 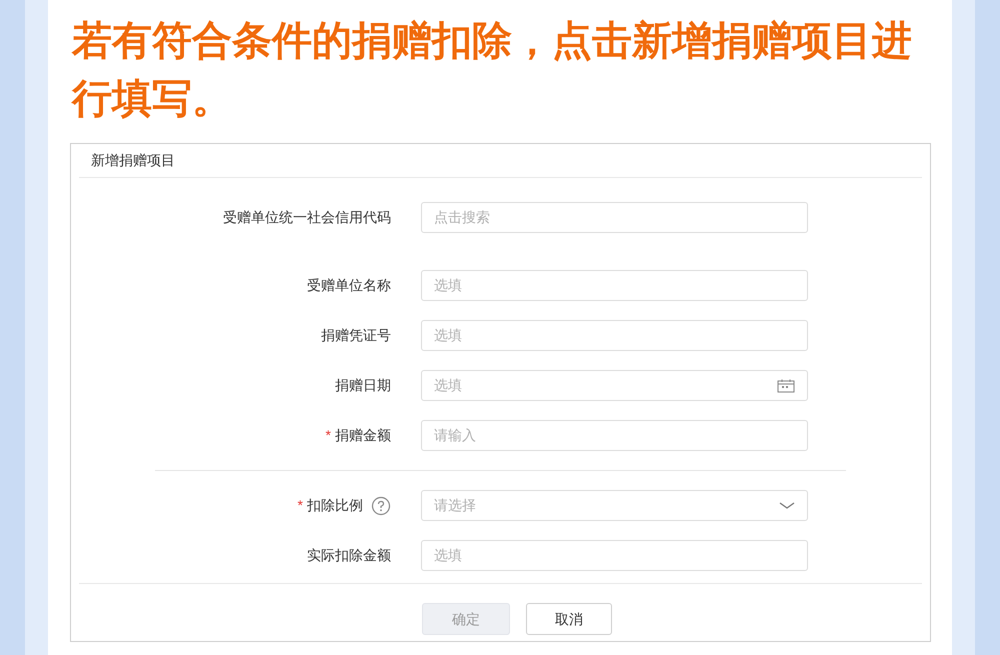 I want to click on field-label: 受赠单位统一社会信用代码, so click(x=307, y=217).